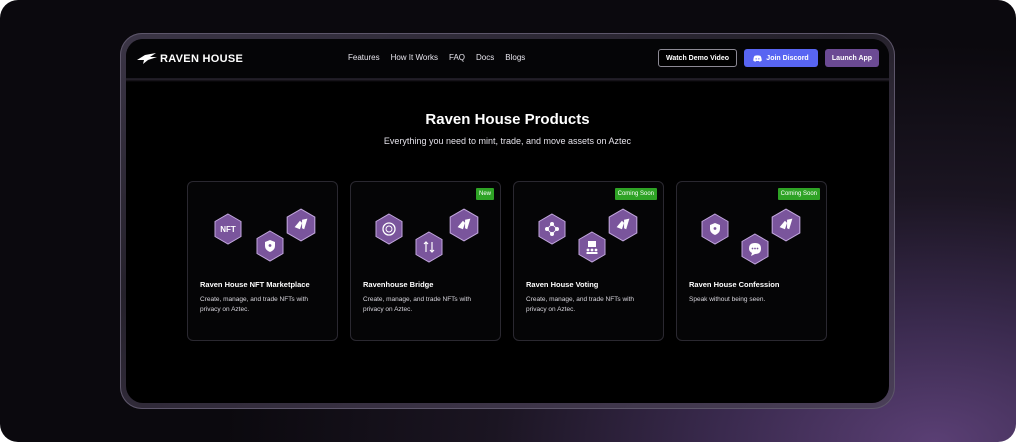  What do you see at coordinates (515, 57) in the screenshot?
I see `nav-link-blogs: Blogs` at bounding box center [515, 57].